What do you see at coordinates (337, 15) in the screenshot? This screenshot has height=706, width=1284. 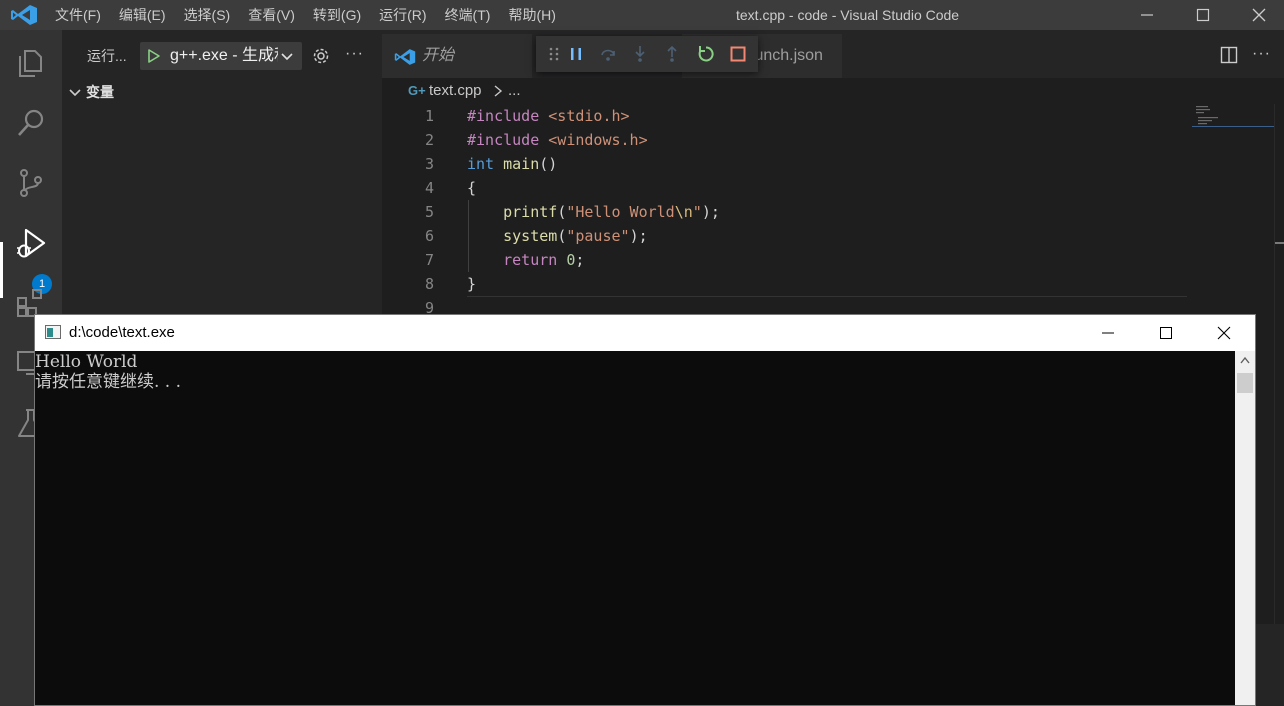 I see `menu-go: 转到(G)` at bounding box center [337, 15].